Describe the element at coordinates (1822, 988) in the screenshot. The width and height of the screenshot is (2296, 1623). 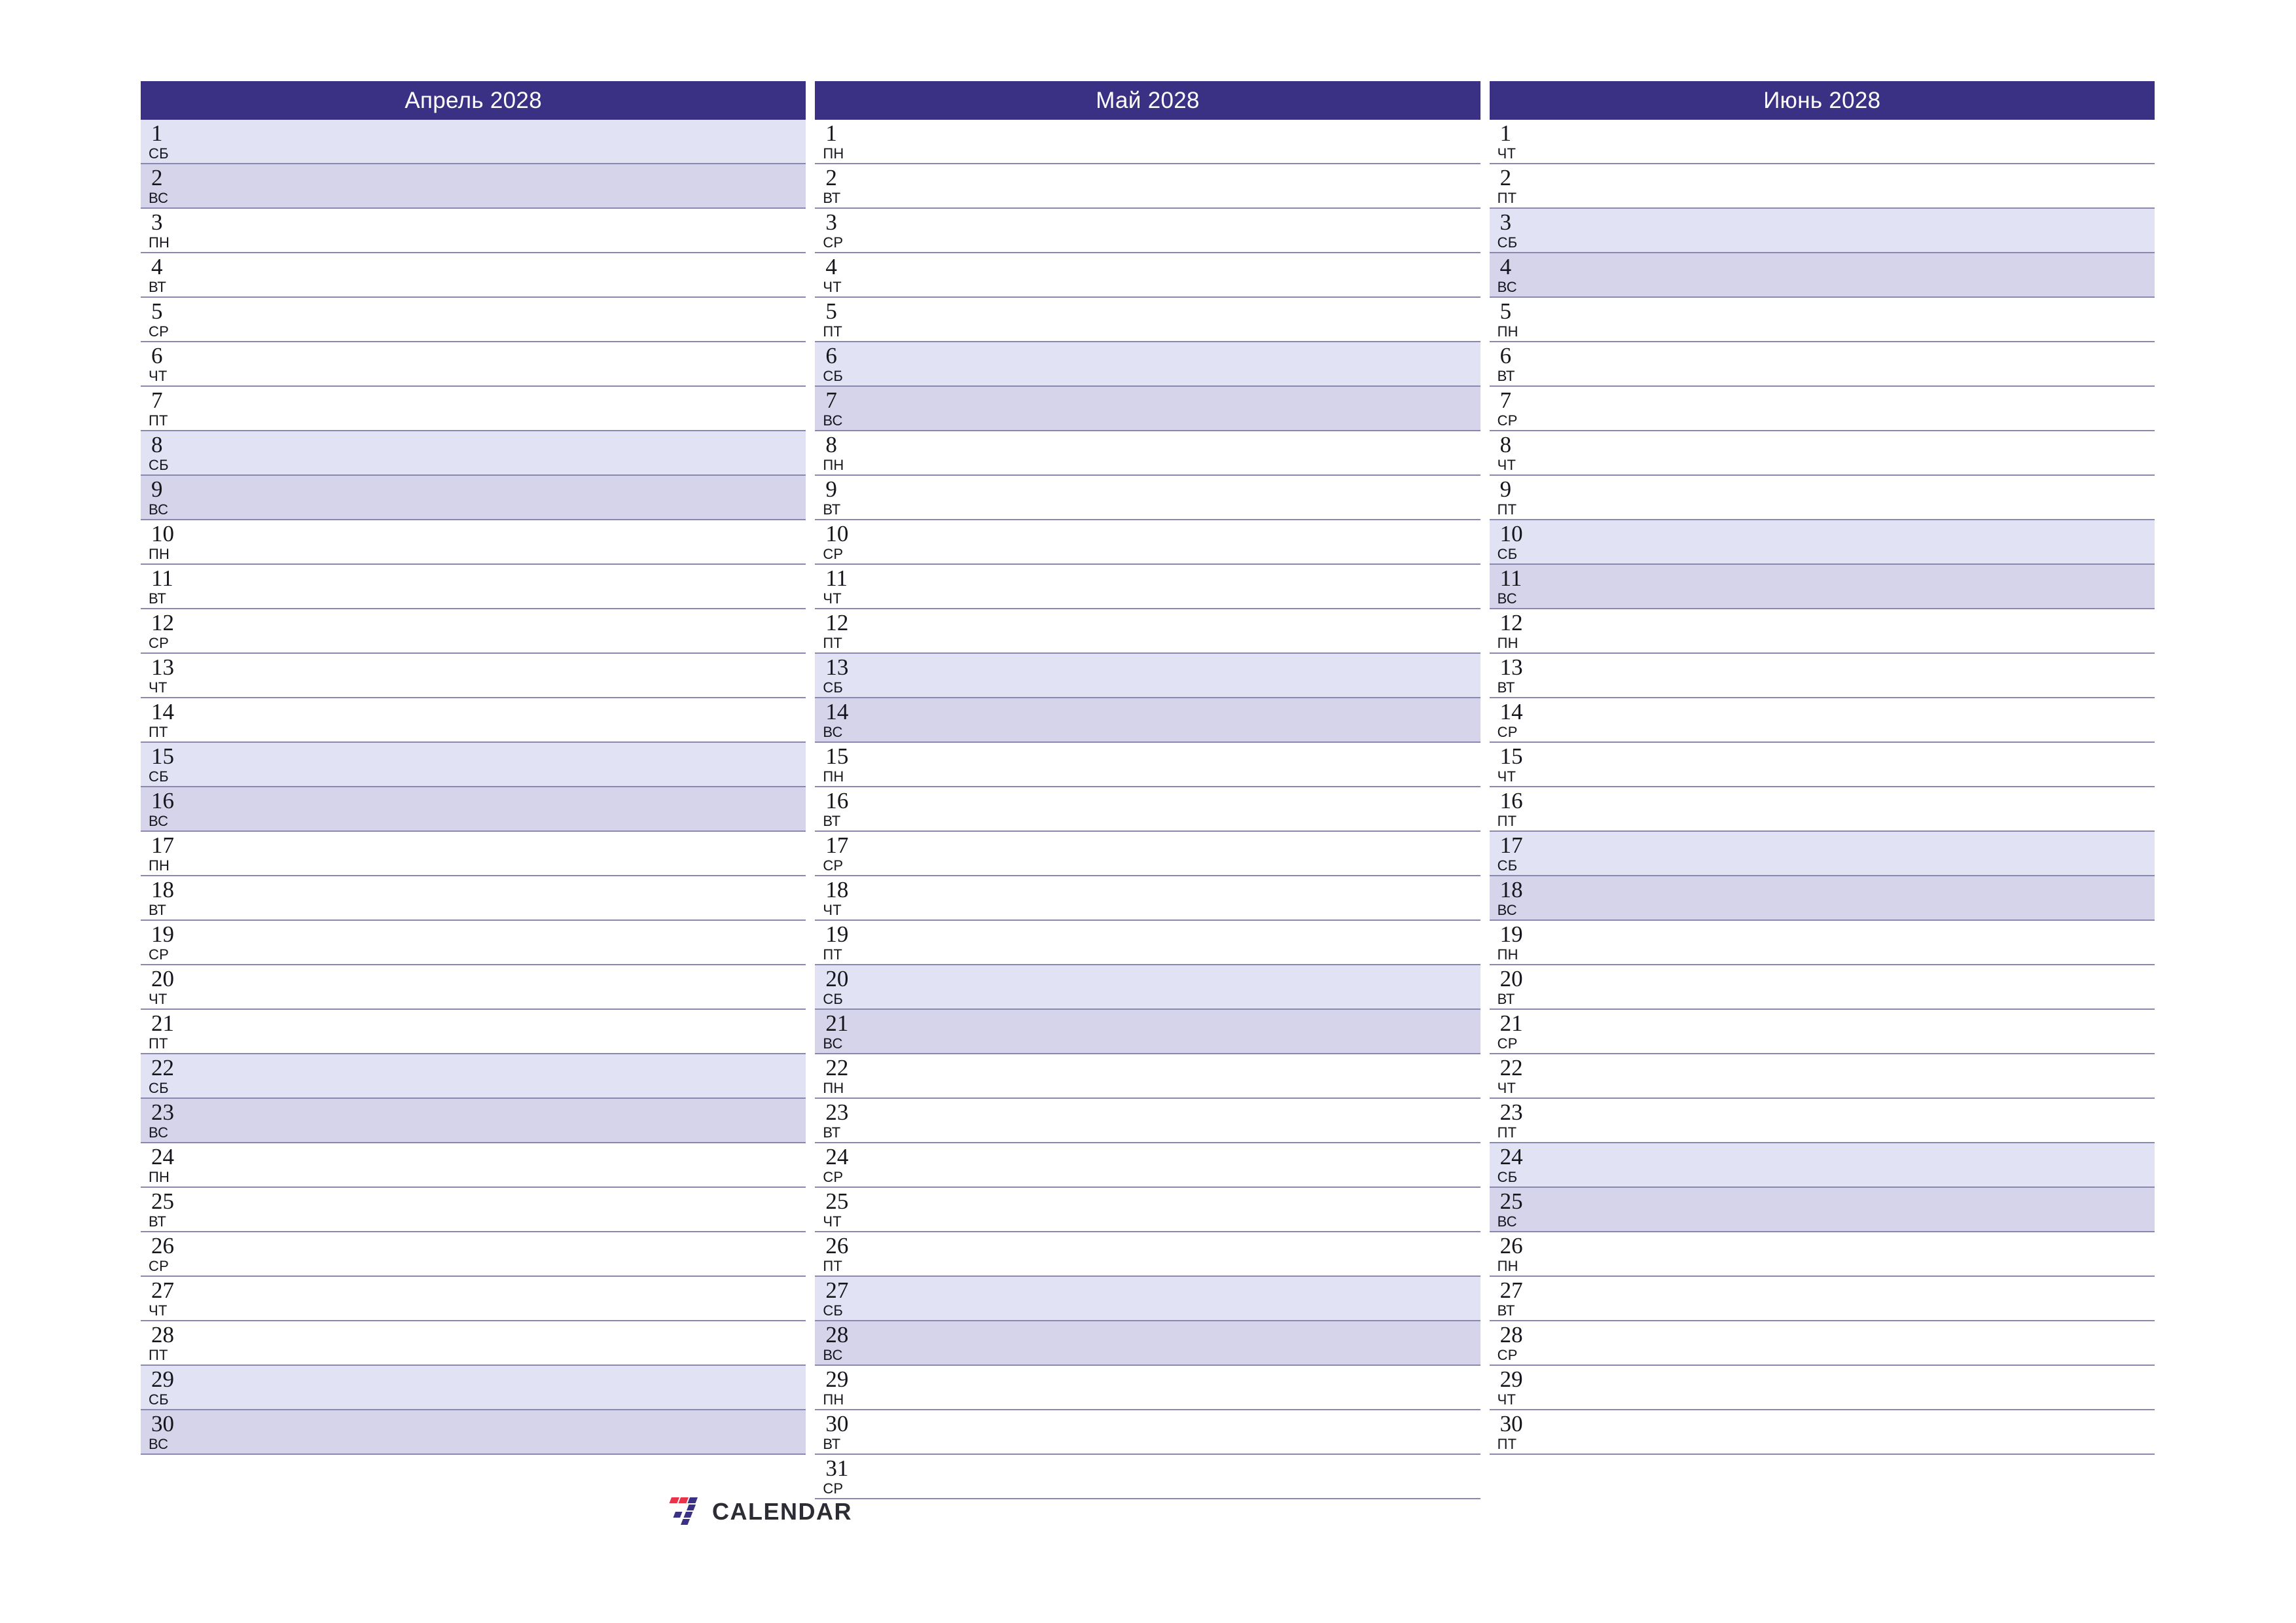
I see `day-row: 20 ВТ` at that location.